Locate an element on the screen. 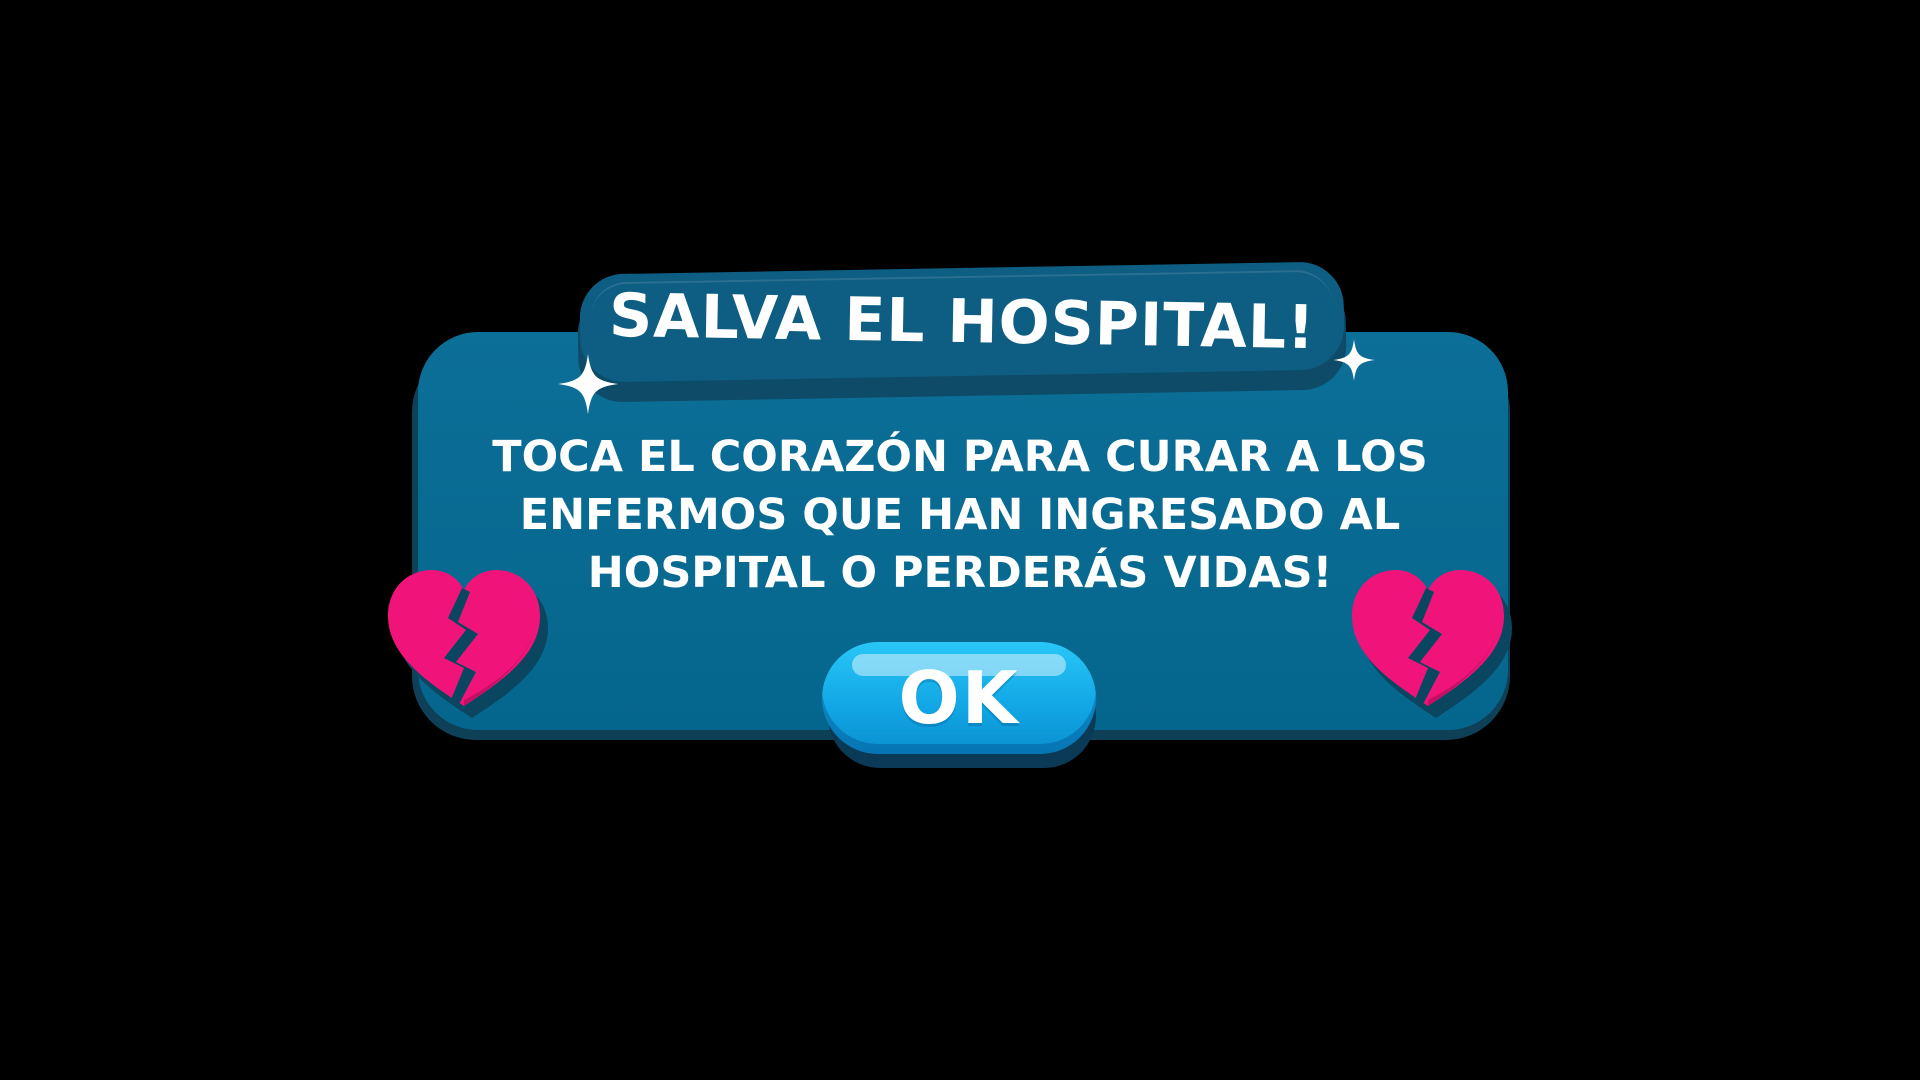 This screenshot has width=1920, height=1080. dialog-title: SALVA EL HOSPITAL! is located at coordinates (962, 322).